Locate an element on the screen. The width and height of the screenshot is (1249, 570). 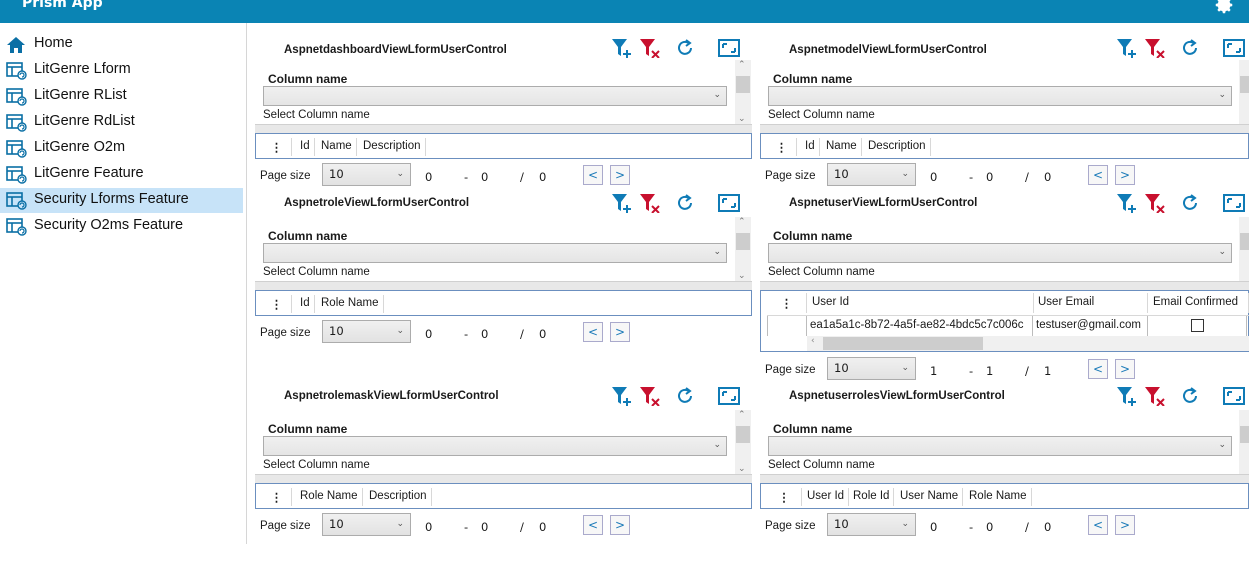
email-confirmed-checkbox is located at coordinates (1197, 325).